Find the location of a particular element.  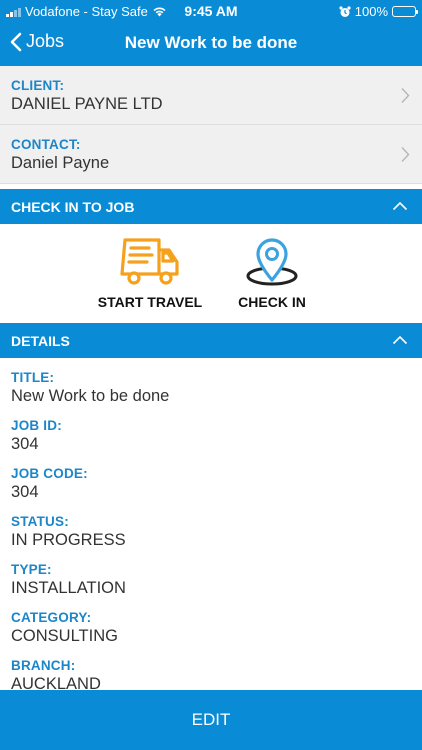

checkin-section-title: CHECK IN TO JOB is located at coordinates (73, 207).